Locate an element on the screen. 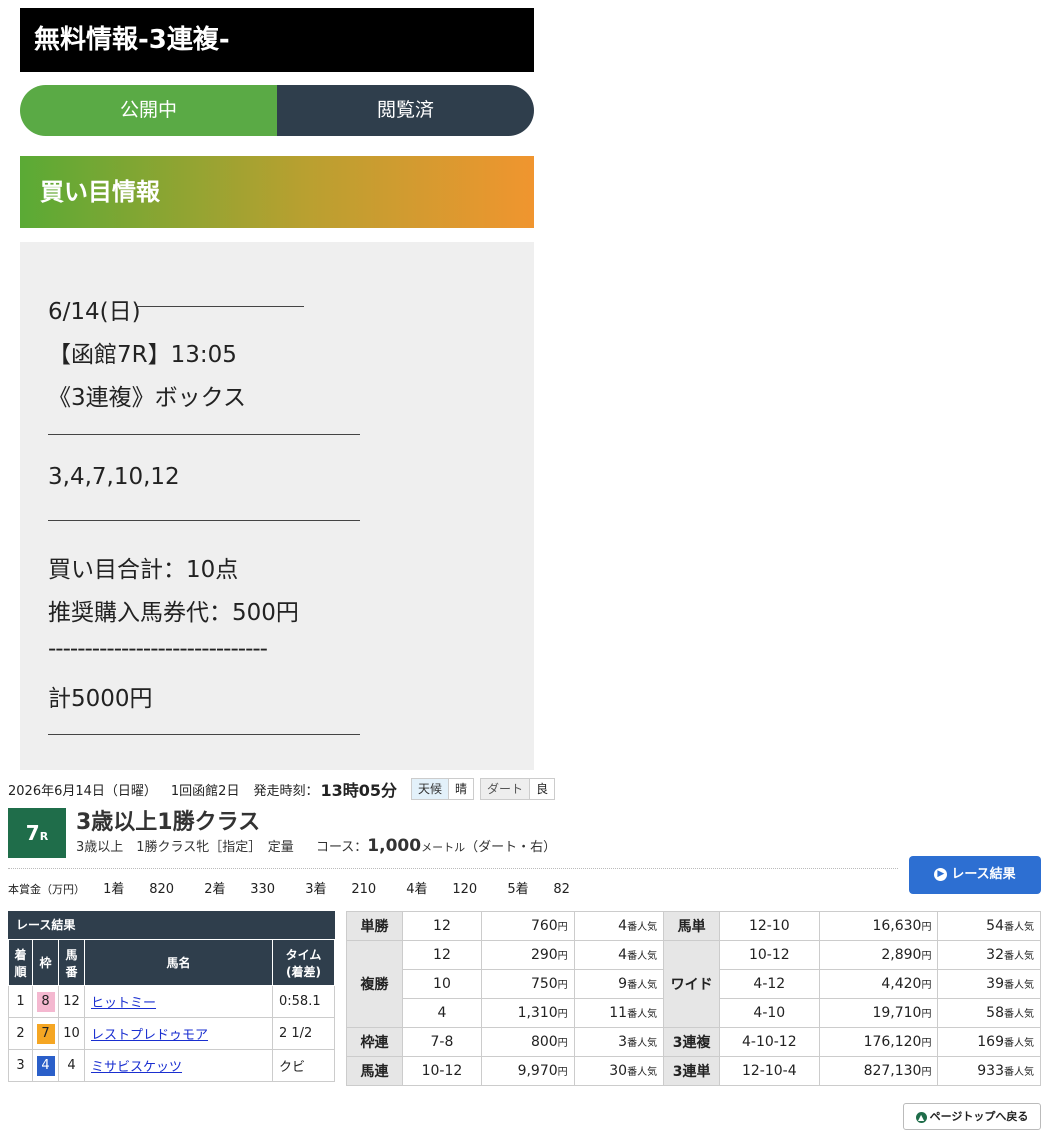 The height and width of the screenshot is (1143, 1056). prize-value: 82 is located at coordinates (561, 889).